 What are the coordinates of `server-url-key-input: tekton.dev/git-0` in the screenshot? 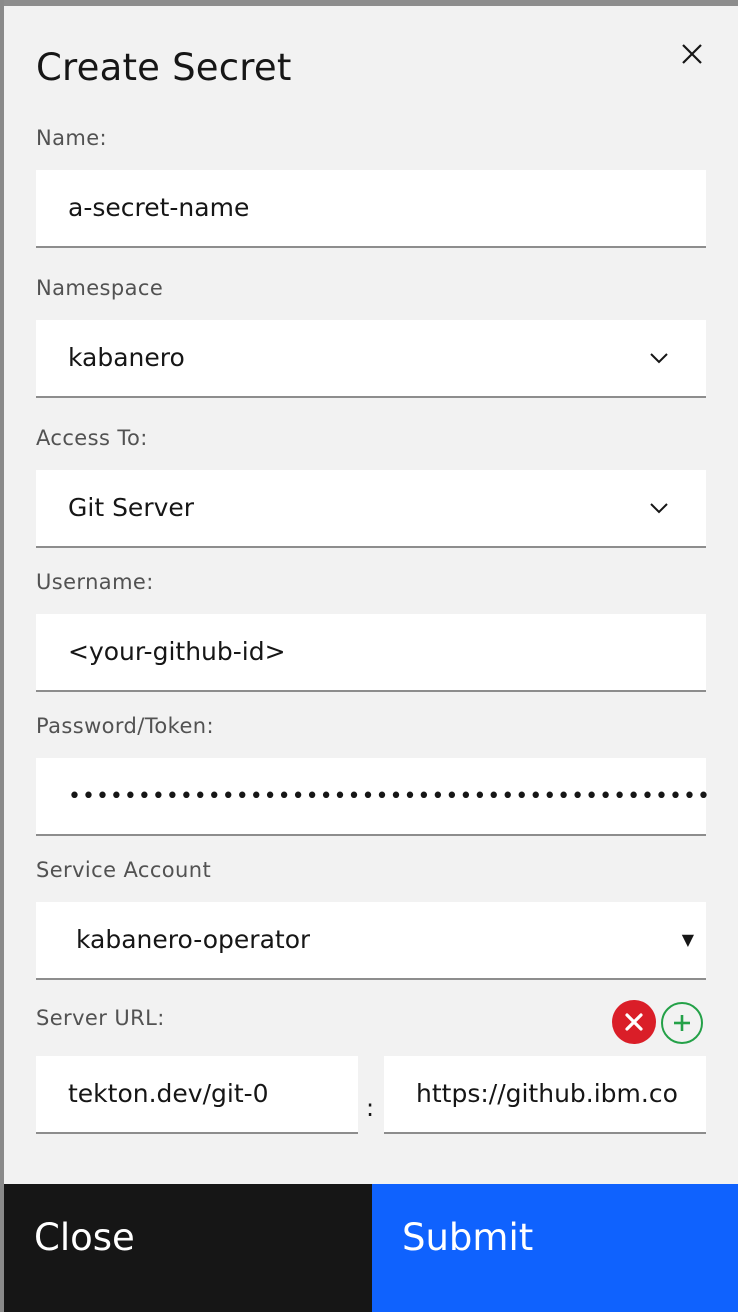 It's located at (197, 1095).